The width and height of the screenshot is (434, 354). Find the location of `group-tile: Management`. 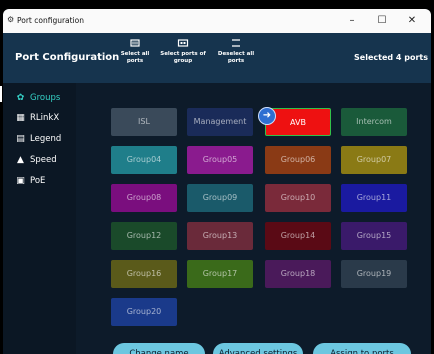

group-tile: Management is located at coordinates (220, 122).